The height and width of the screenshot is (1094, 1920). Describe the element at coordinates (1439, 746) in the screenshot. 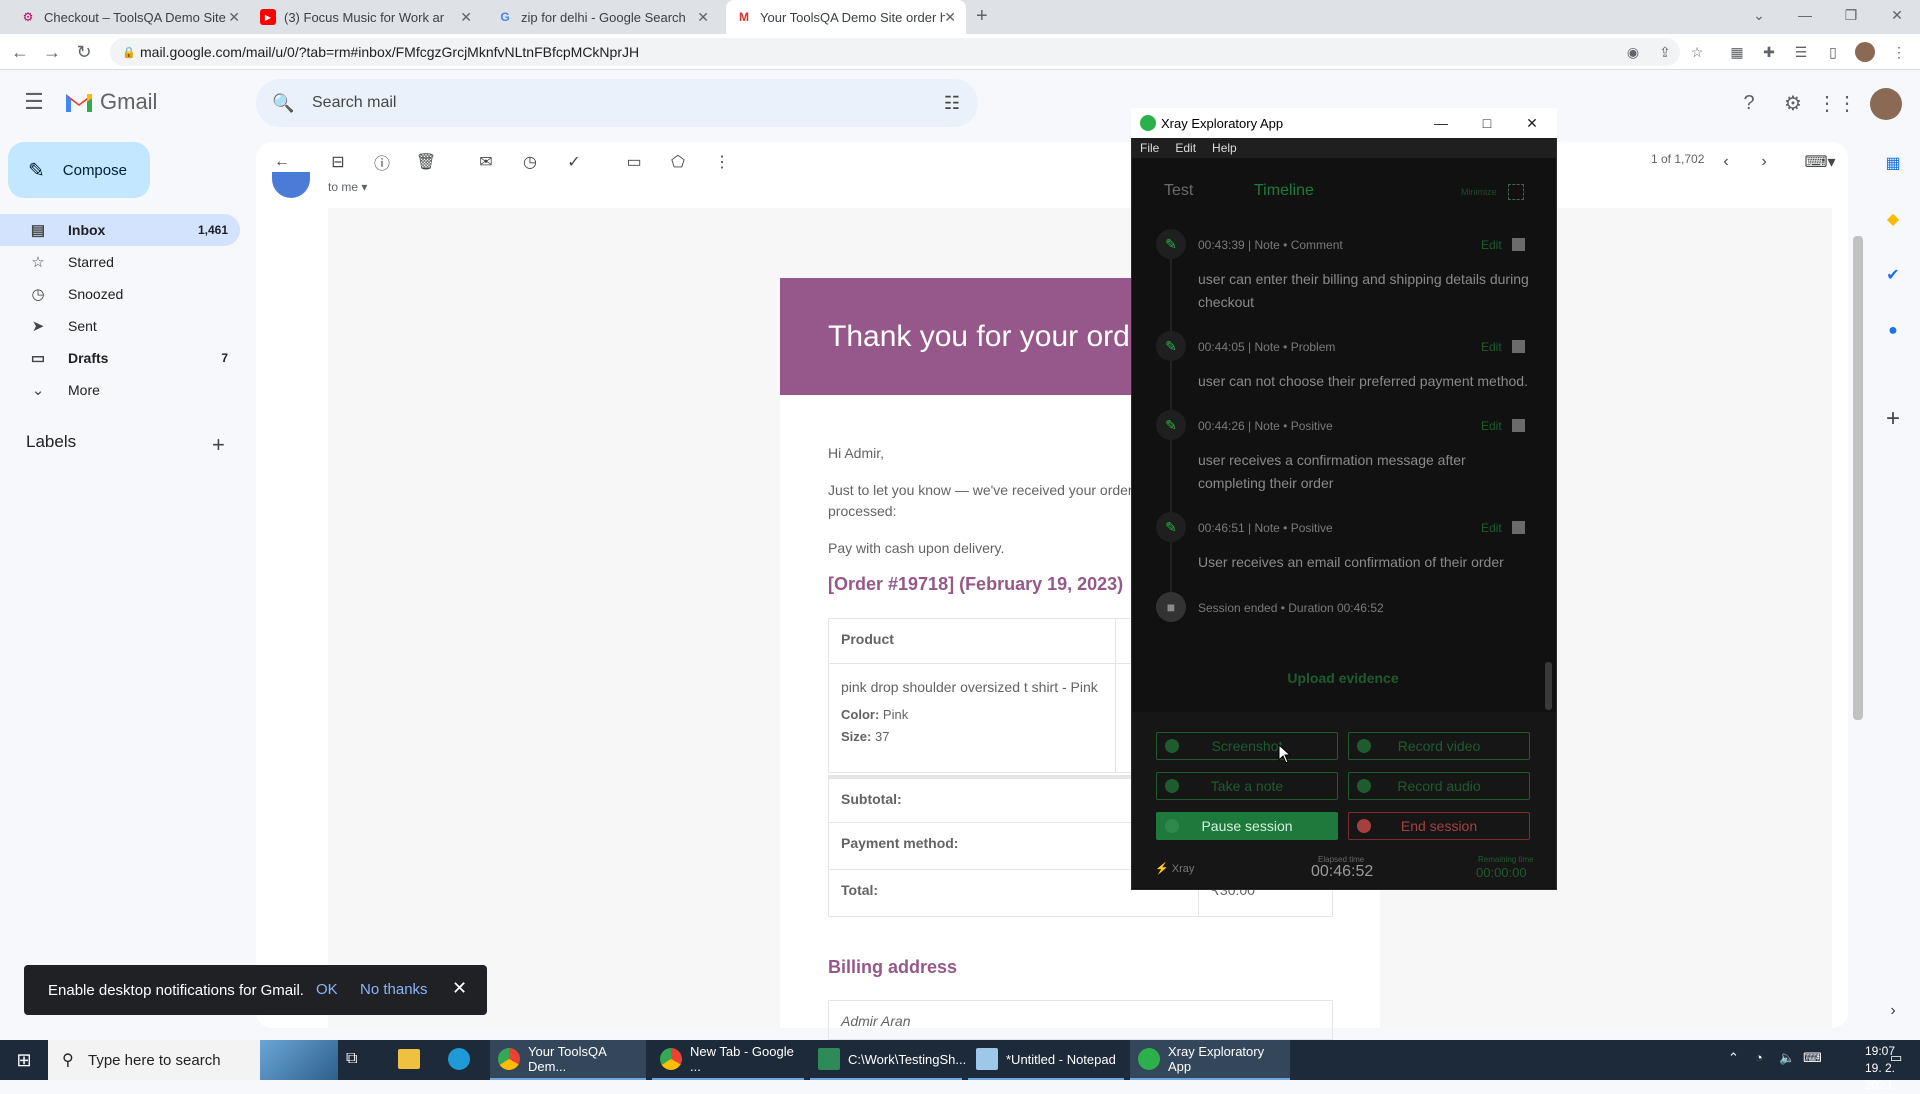

I see `record-video-button: Record video` at that location.